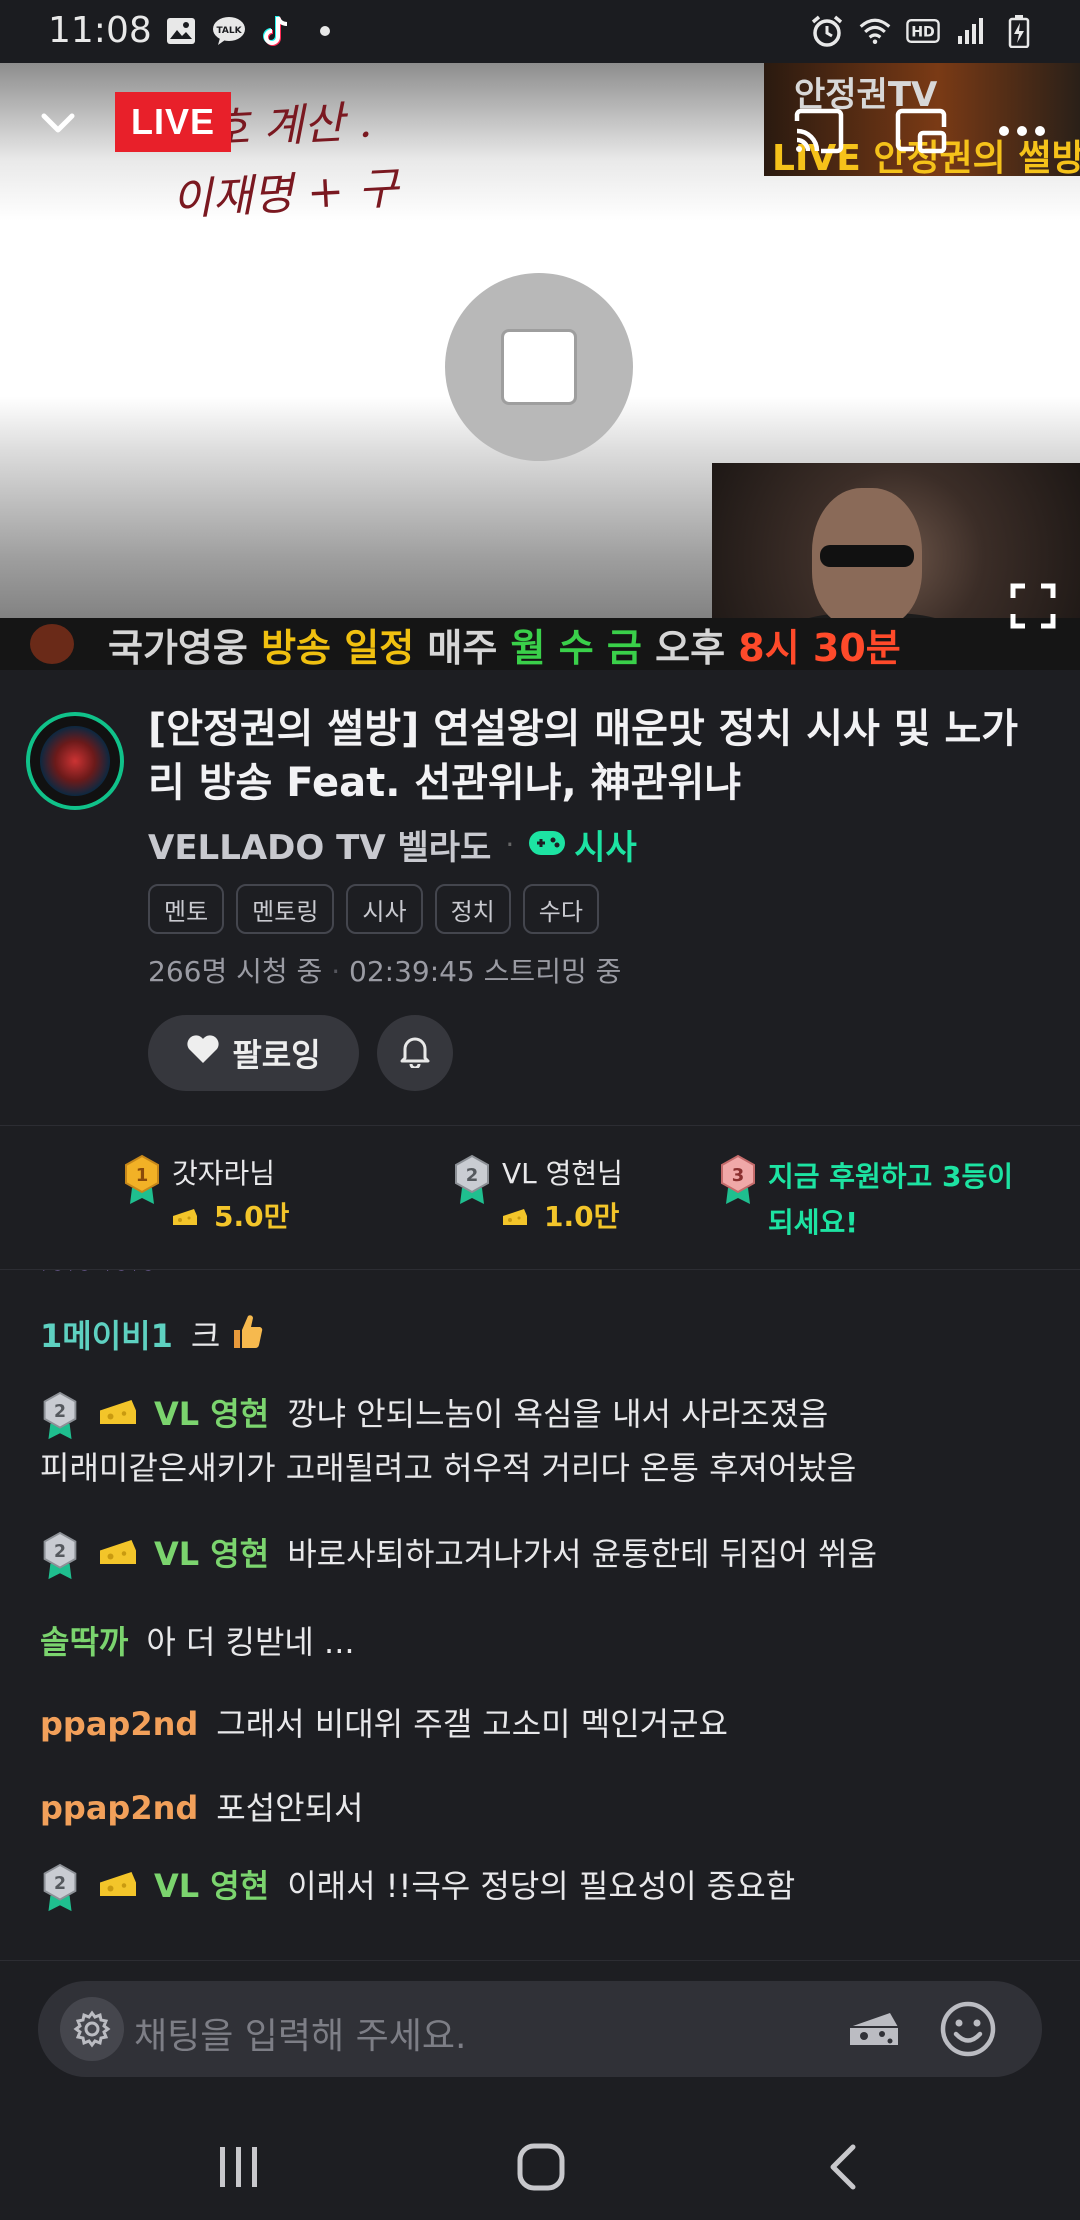 This screenshot has height=2220, width=1080. Describe the element at coordinates (540, 644) in the screenshot. I see `schedule-ticker: 국가영웅 방송 일정 매주 월 수 금 오후 8시 30분` at that location.